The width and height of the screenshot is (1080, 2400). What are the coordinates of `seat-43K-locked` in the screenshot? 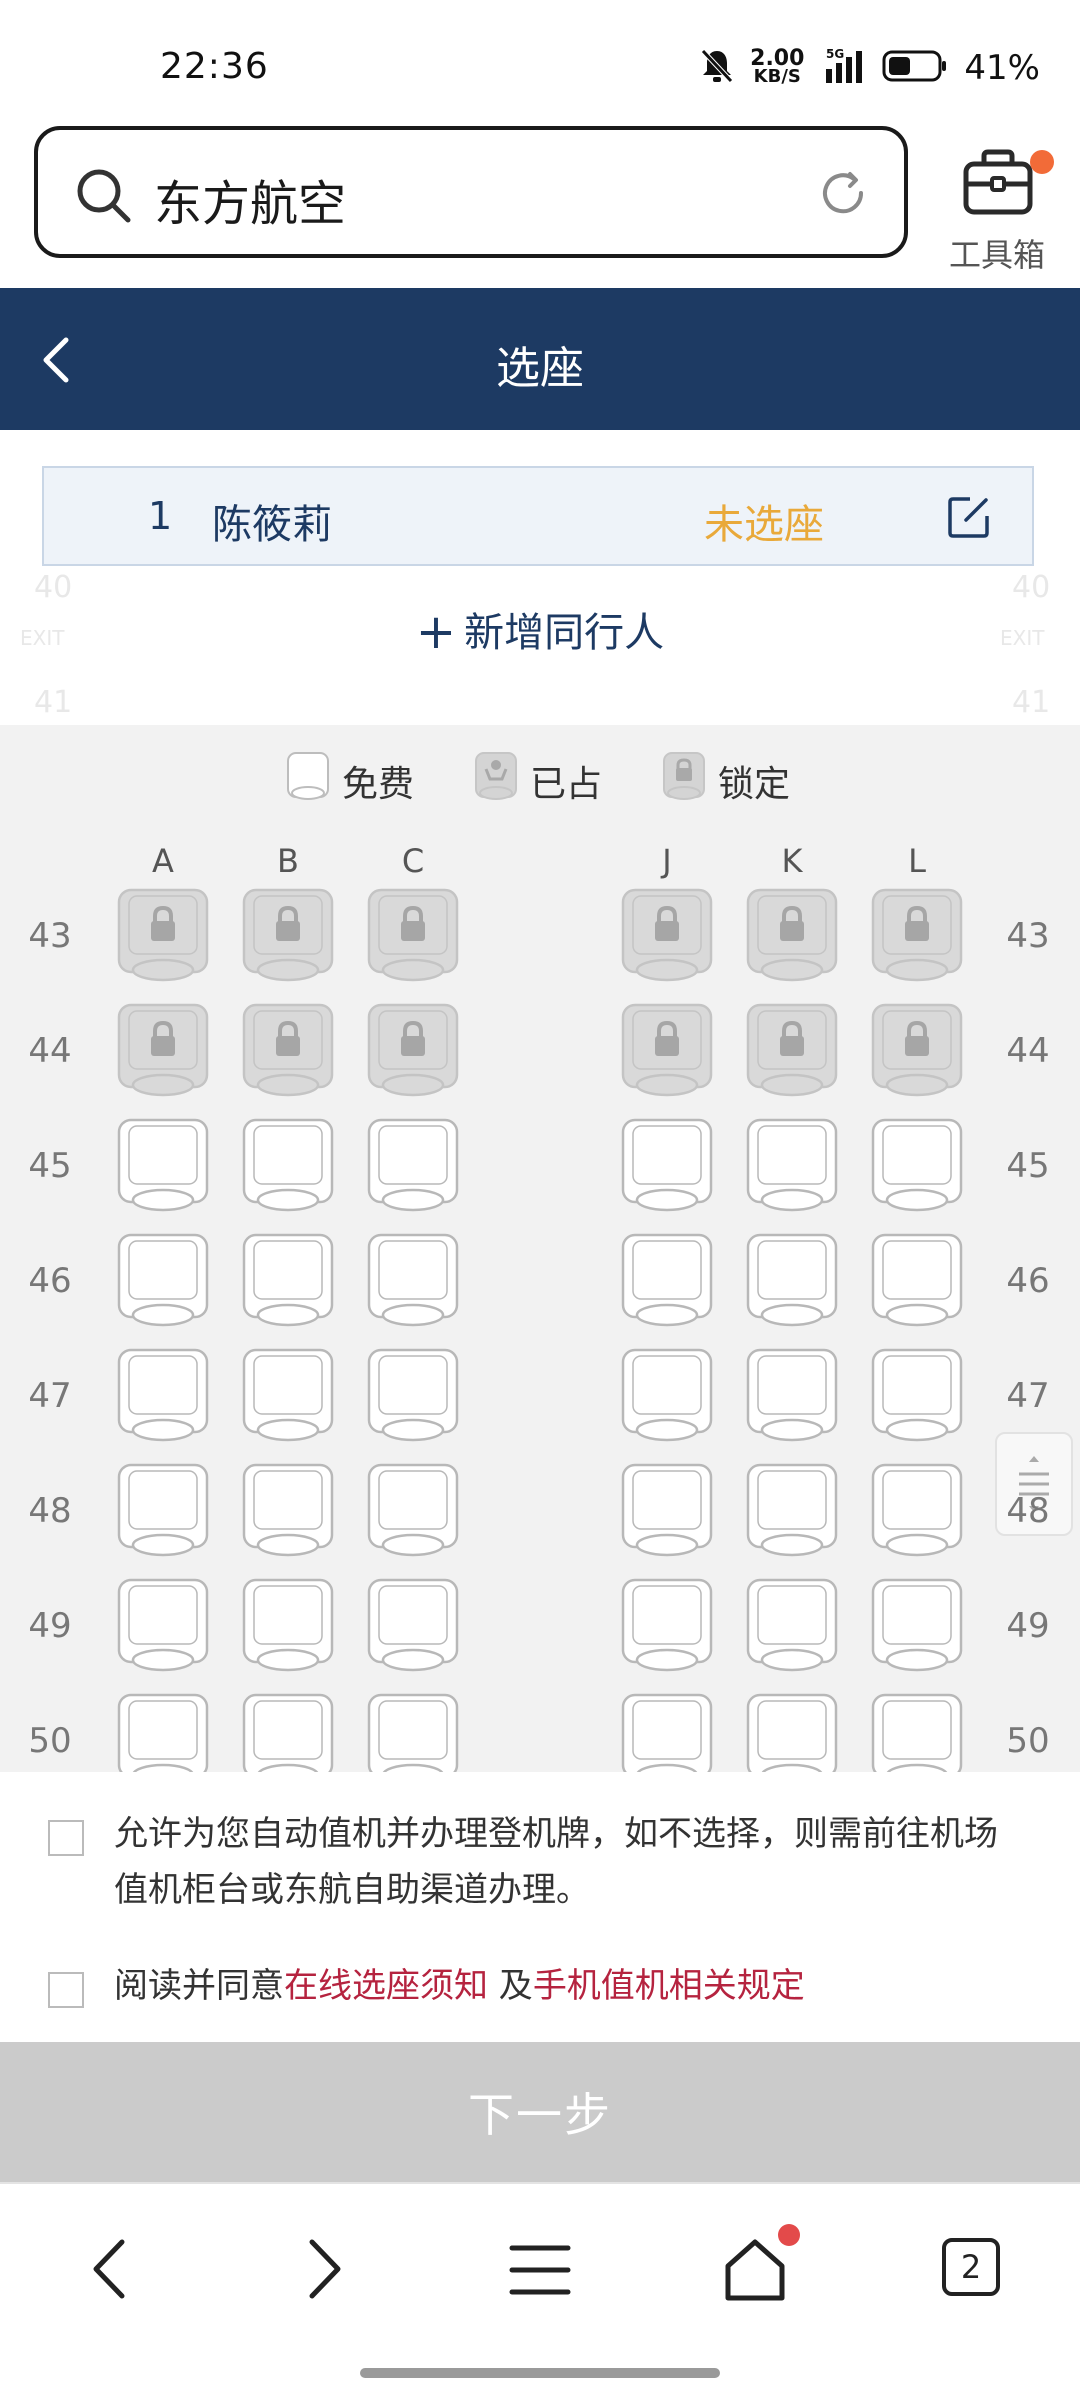 It's located at (792, 936).